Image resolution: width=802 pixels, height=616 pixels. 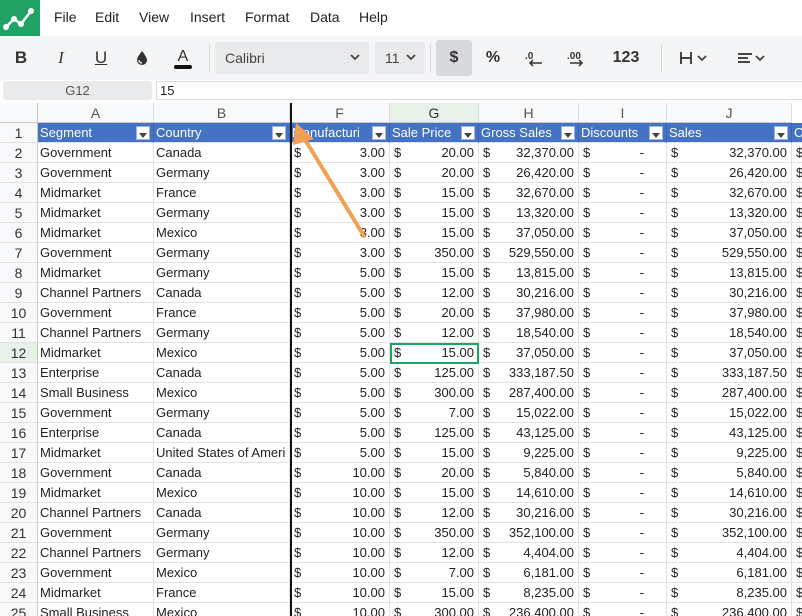 What do you see at coordinates (222, 413) in the screenshot?
I see `data-cell: Germany` at bounding box center [222, 413].